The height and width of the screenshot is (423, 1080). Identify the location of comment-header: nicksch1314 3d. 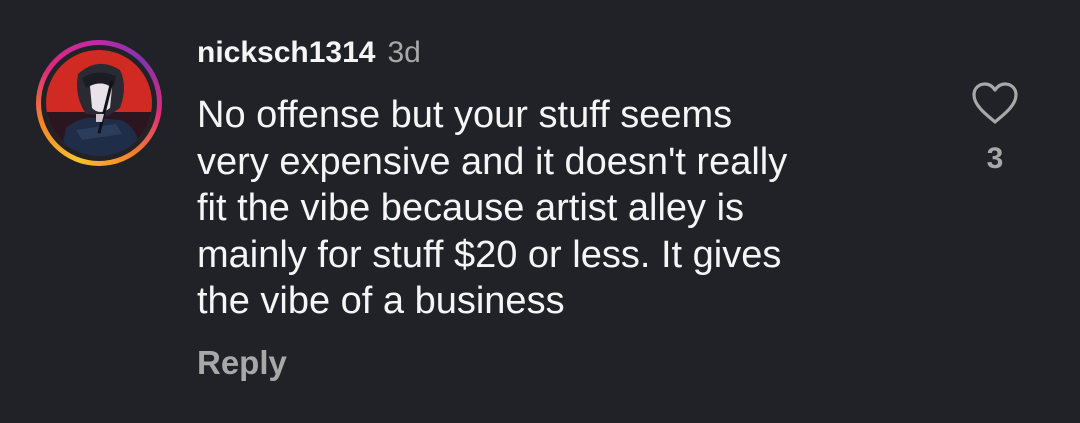
(309, 56).